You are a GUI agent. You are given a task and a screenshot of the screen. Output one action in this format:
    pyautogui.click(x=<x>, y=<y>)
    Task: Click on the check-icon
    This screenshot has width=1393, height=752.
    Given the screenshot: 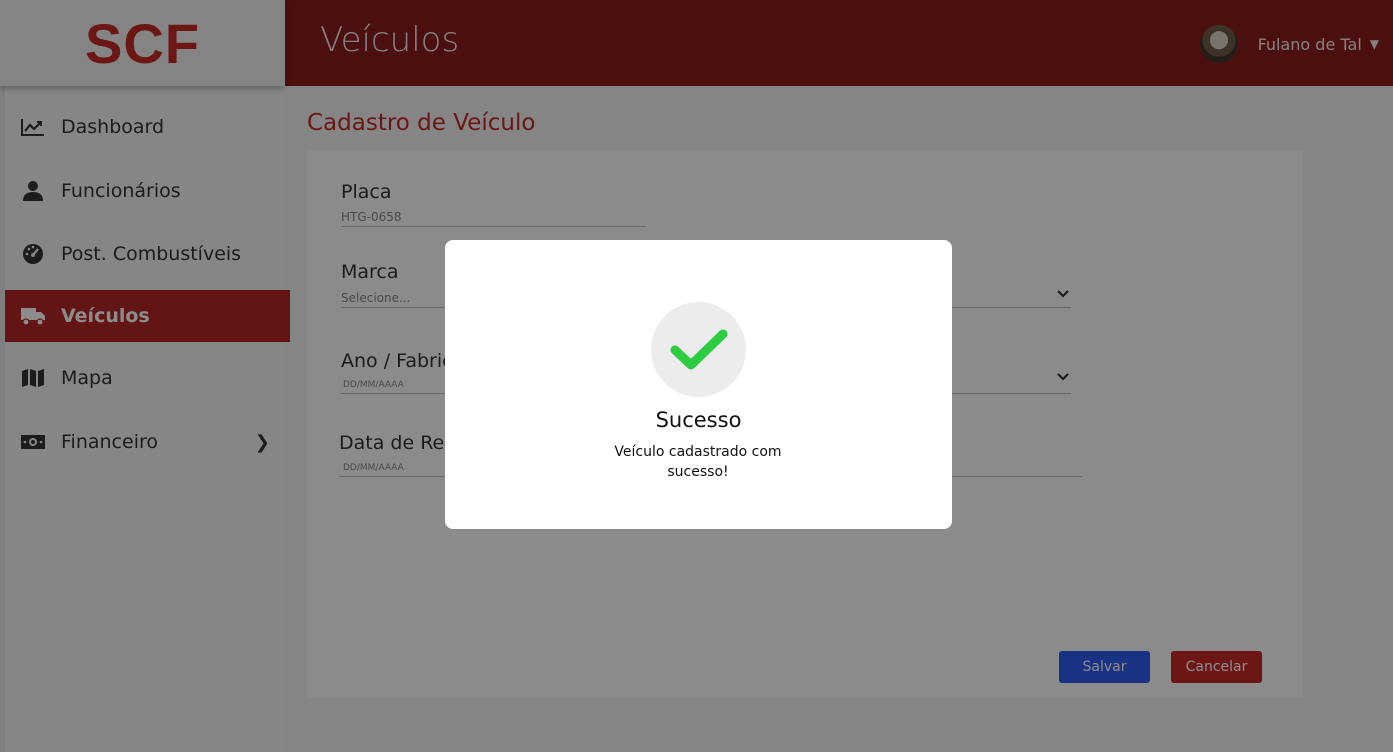 What is the action you would take?
    pyautogui.click(x=698, y=349)
    